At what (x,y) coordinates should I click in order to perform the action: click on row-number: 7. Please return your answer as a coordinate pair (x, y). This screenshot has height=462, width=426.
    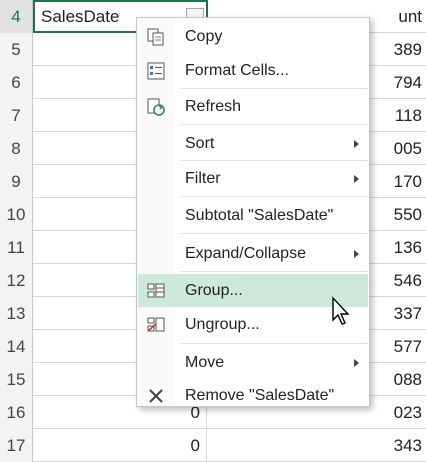
    Looking at the image, I should click on (16, 115).